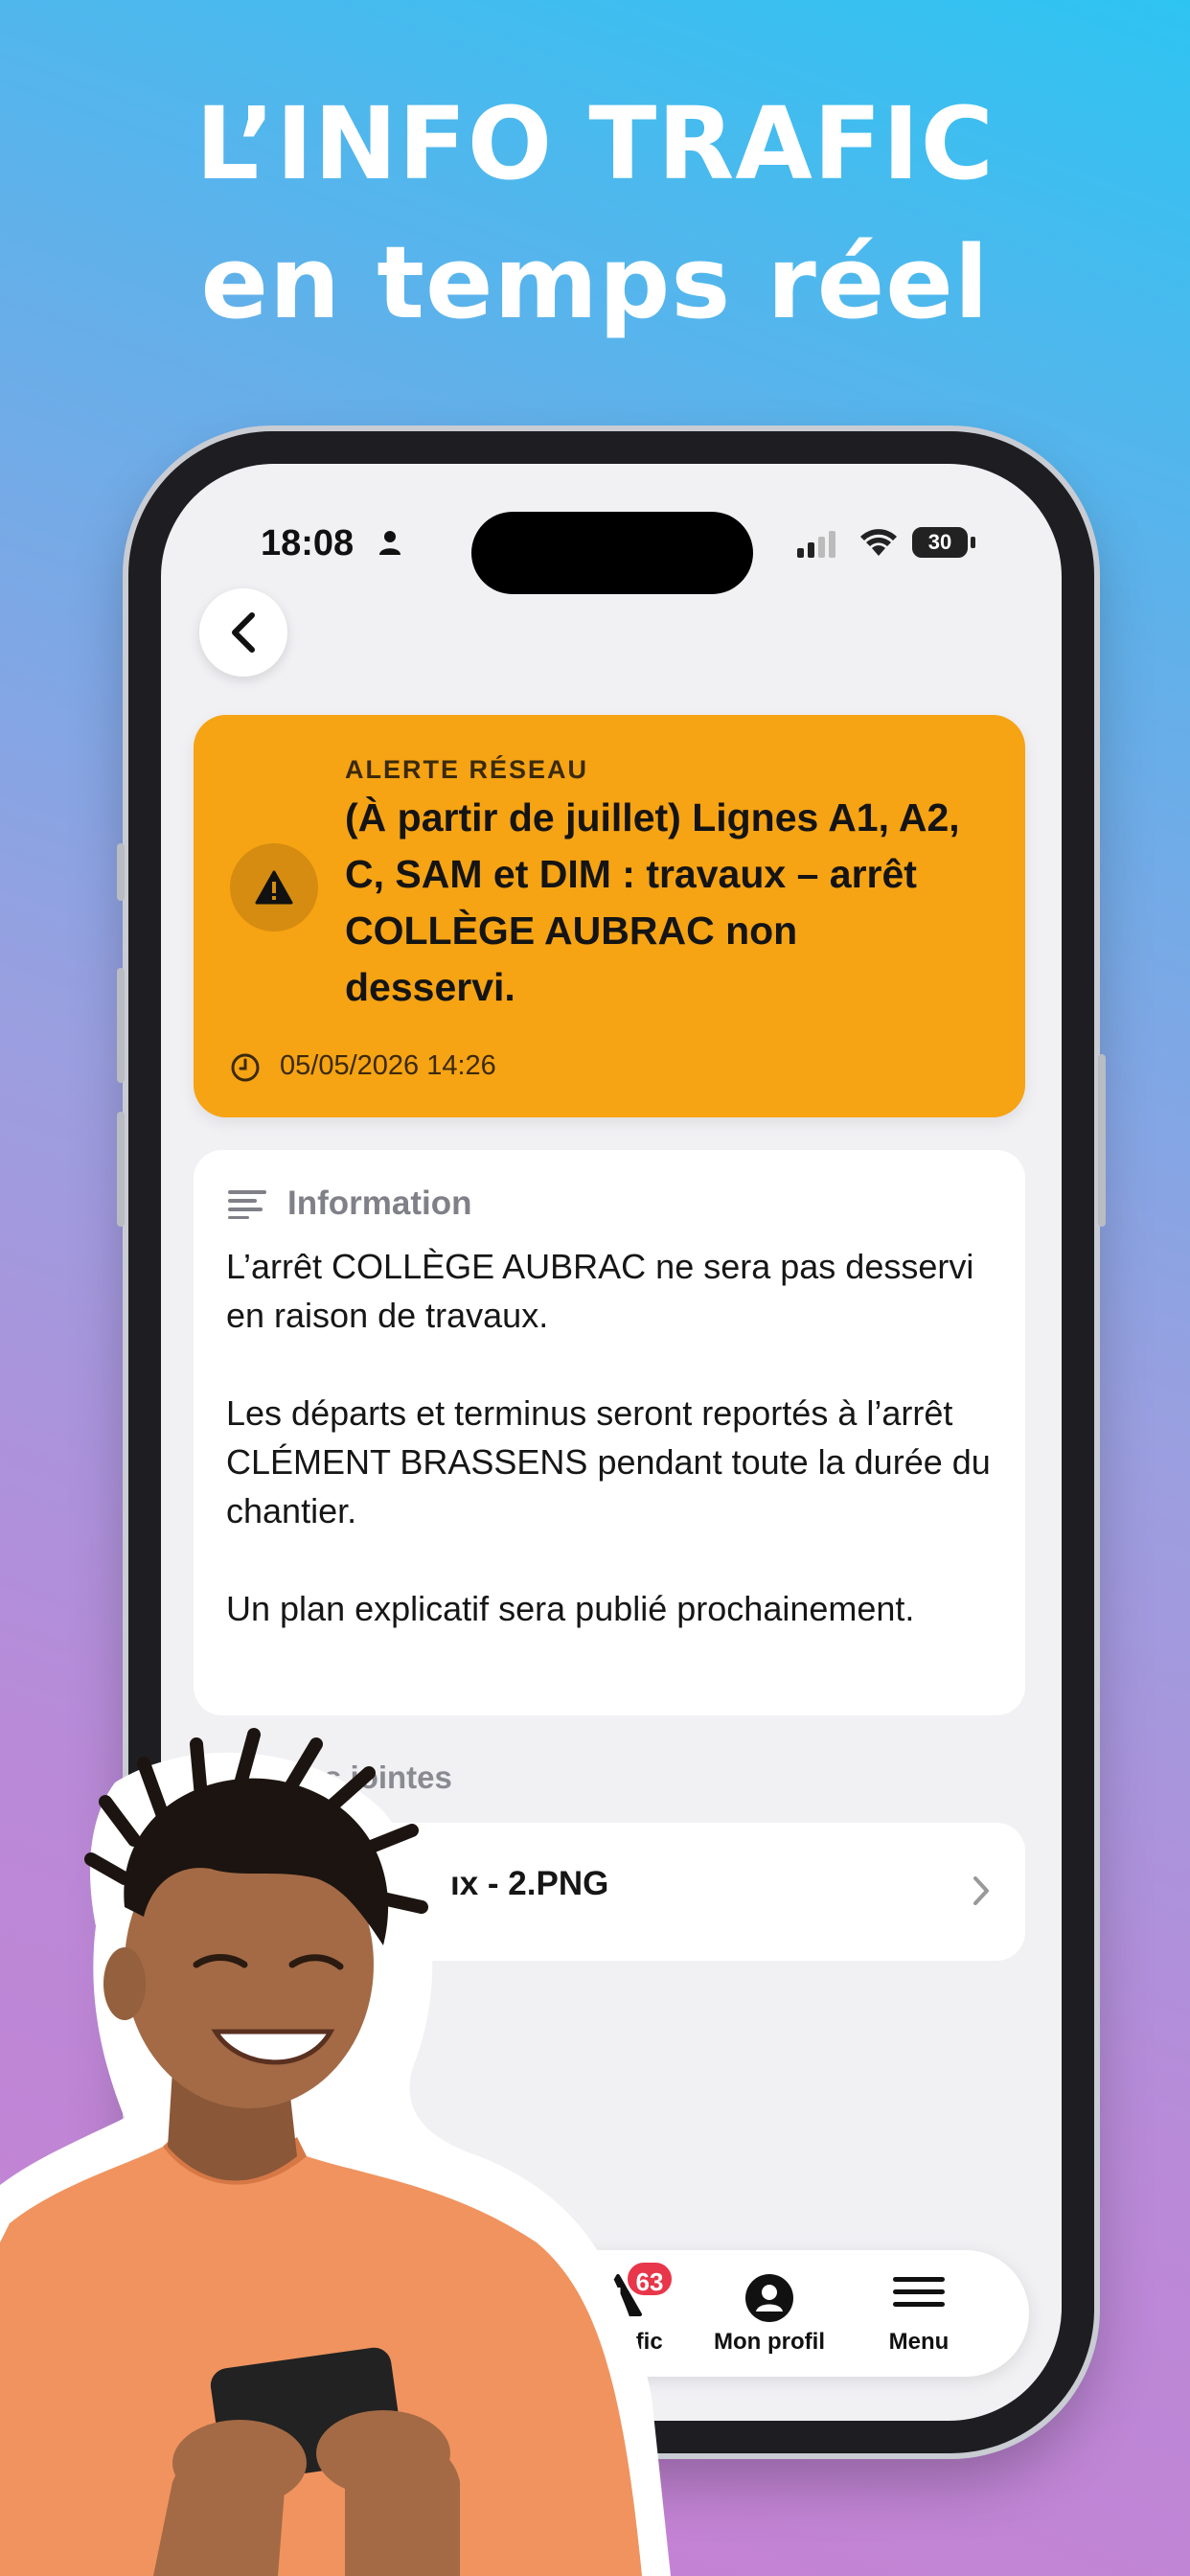  I want to click on tab-menu: Menu, so click(919, 2313).